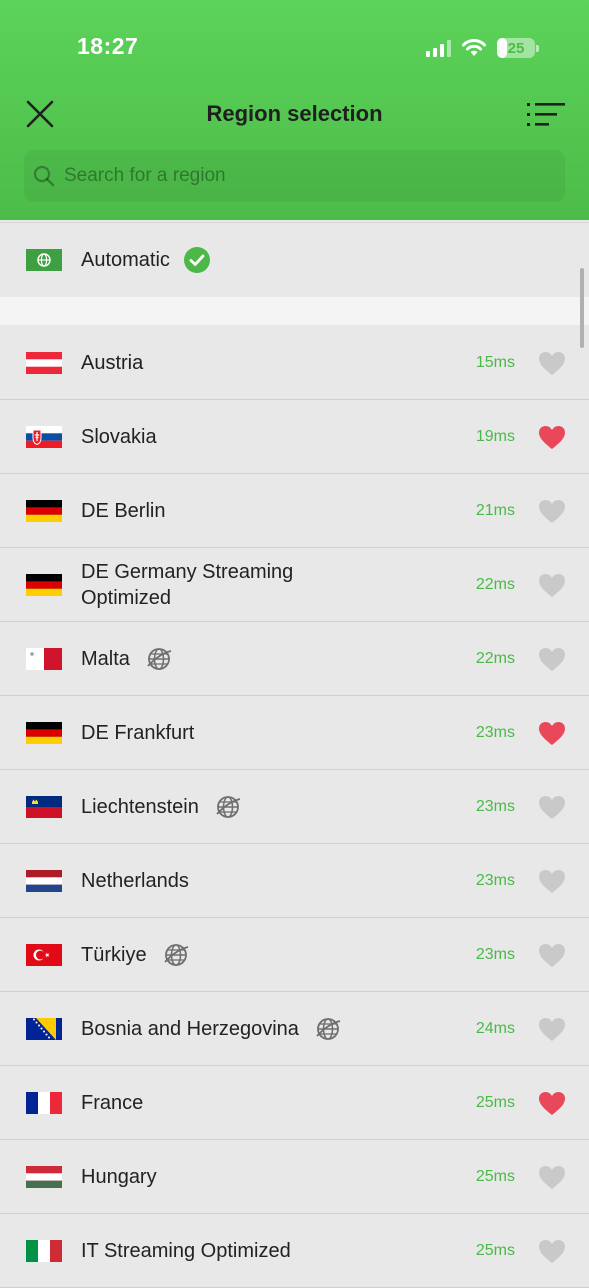 This screenshot has height=1288, width=589. I want to click on sort-button, so click(546, 115).